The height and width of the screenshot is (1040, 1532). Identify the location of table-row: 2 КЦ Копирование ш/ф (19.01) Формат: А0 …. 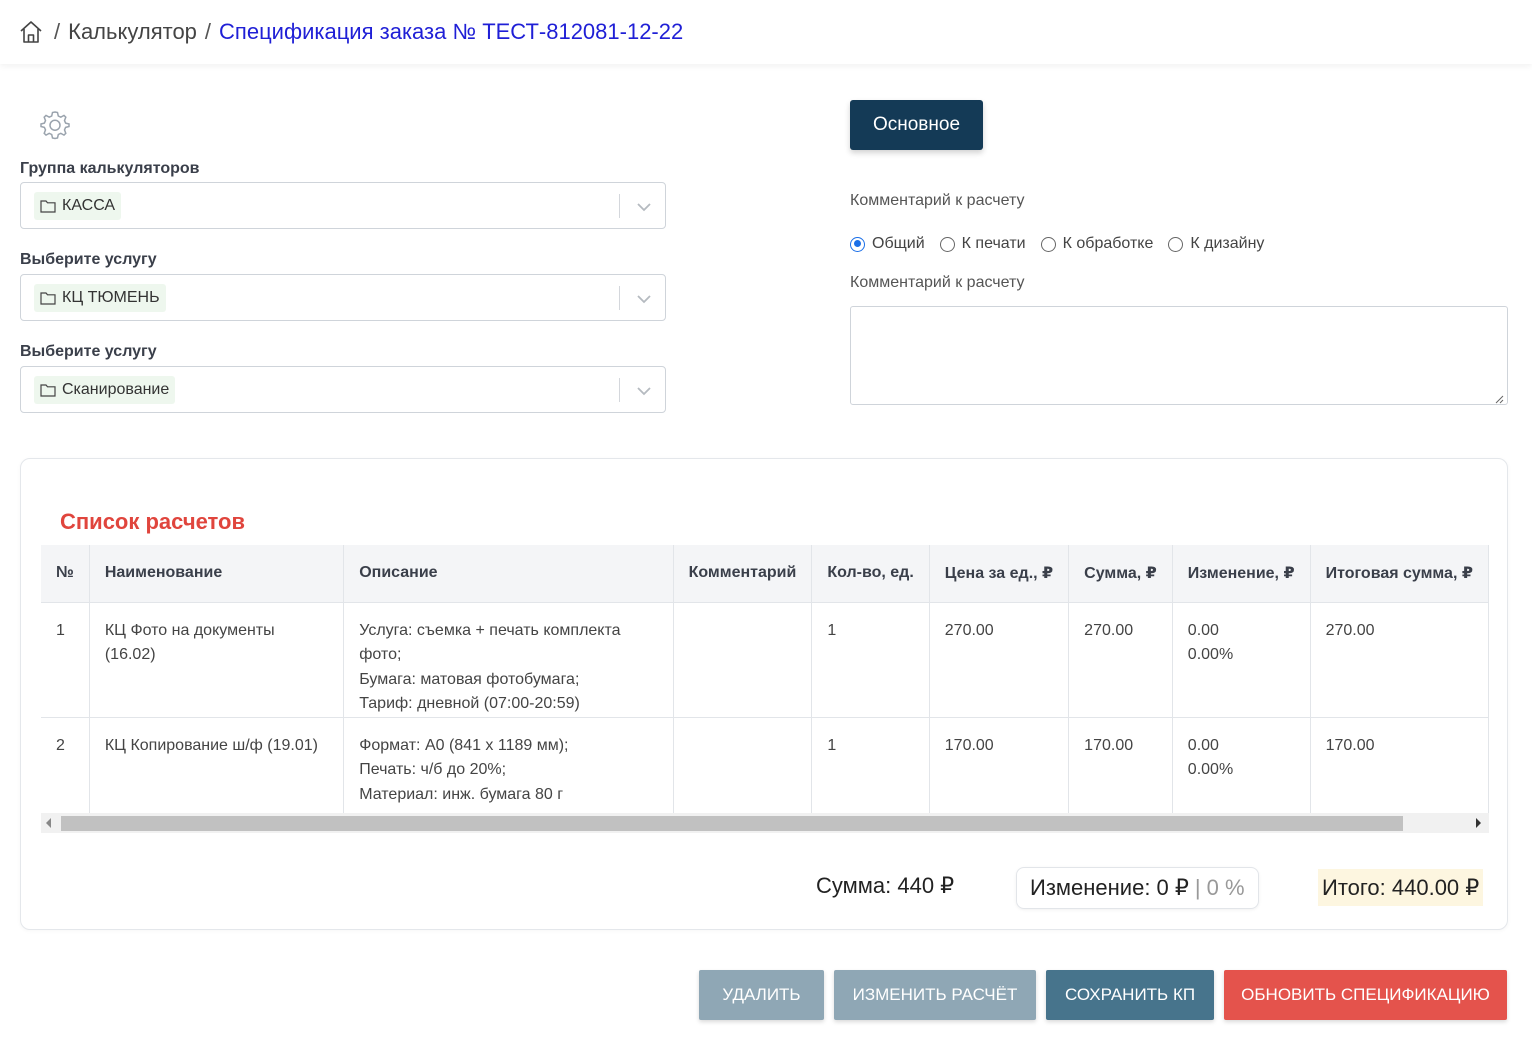
(765, 770).